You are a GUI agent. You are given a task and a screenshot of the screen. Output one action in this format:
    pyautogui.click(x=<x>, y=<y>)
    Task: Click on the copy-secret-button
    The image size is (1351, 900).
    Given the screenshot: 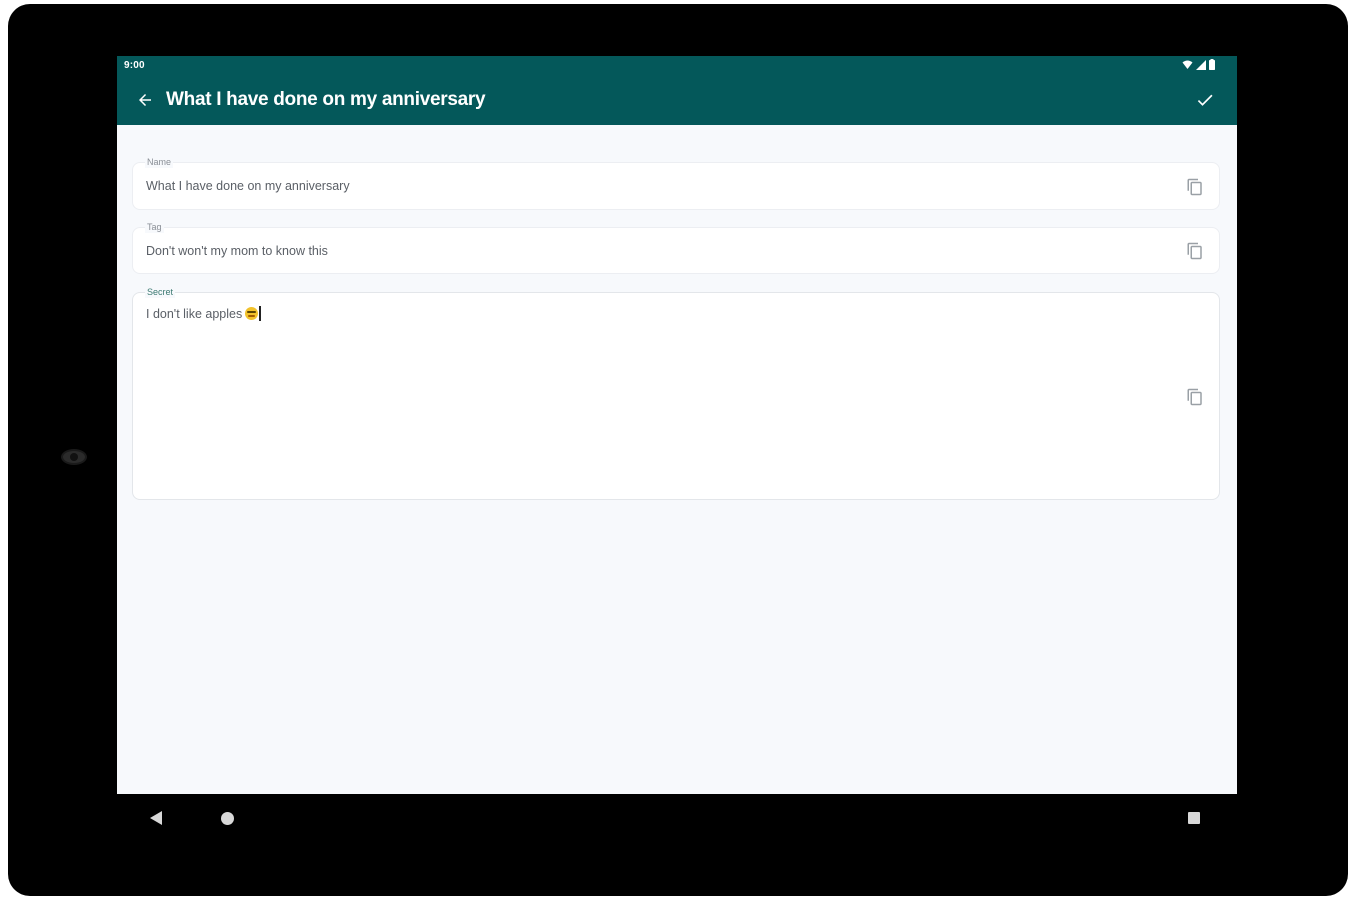 What is the action you would take?
    pyautogui.click(x=1195, y=397)
    